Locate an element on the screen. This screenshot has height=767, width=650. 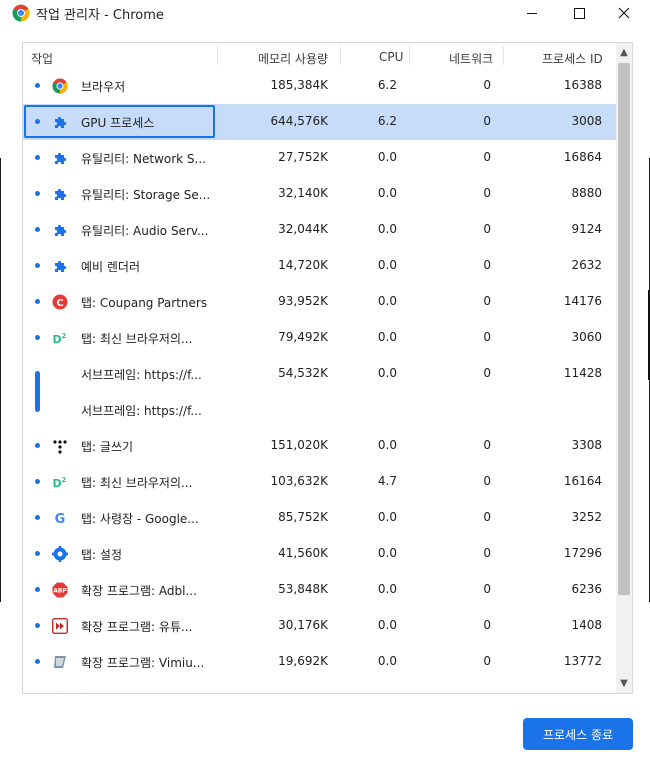
svg-text: 2 is located at coordinates (64, 336).